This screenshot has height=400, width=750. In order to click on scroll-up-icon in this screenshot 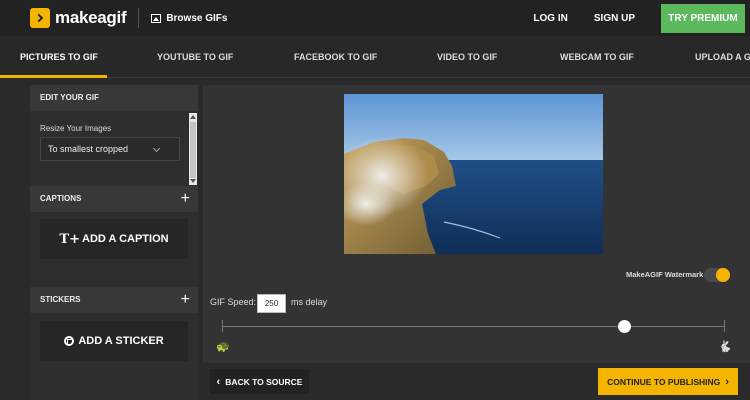, I will do `click(193, 117)`.